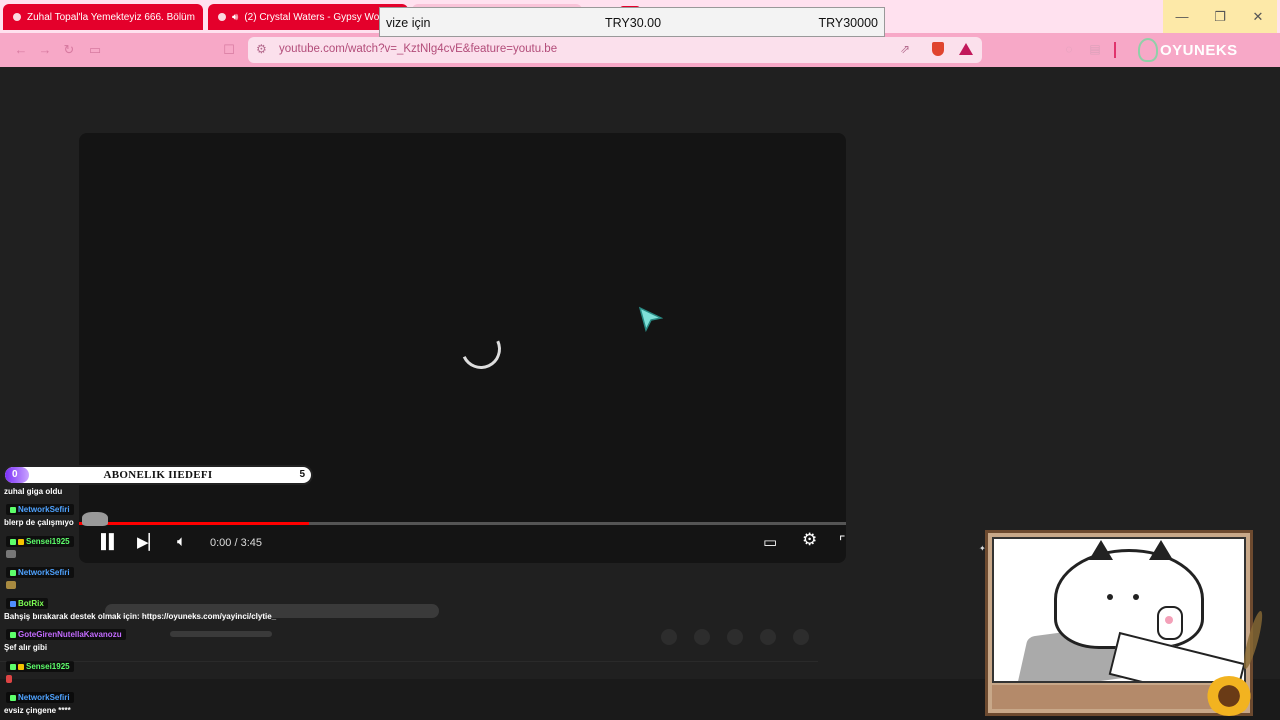  What do you see at coordinates (229, 50) in the screenshot?
I see `bookmark-star-icon: ☐` at bounding box center [229, 50].